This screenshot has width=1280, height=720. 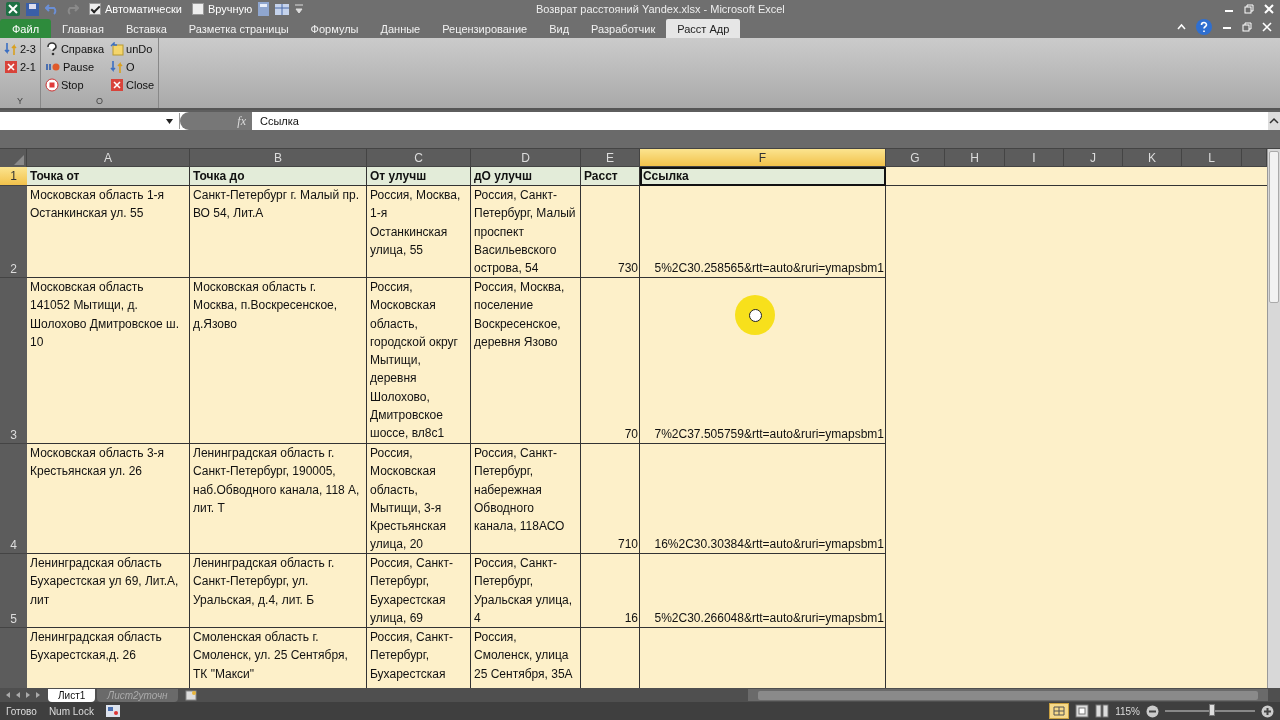 I want to click on column-header: J, so click(x=1093, y=158).